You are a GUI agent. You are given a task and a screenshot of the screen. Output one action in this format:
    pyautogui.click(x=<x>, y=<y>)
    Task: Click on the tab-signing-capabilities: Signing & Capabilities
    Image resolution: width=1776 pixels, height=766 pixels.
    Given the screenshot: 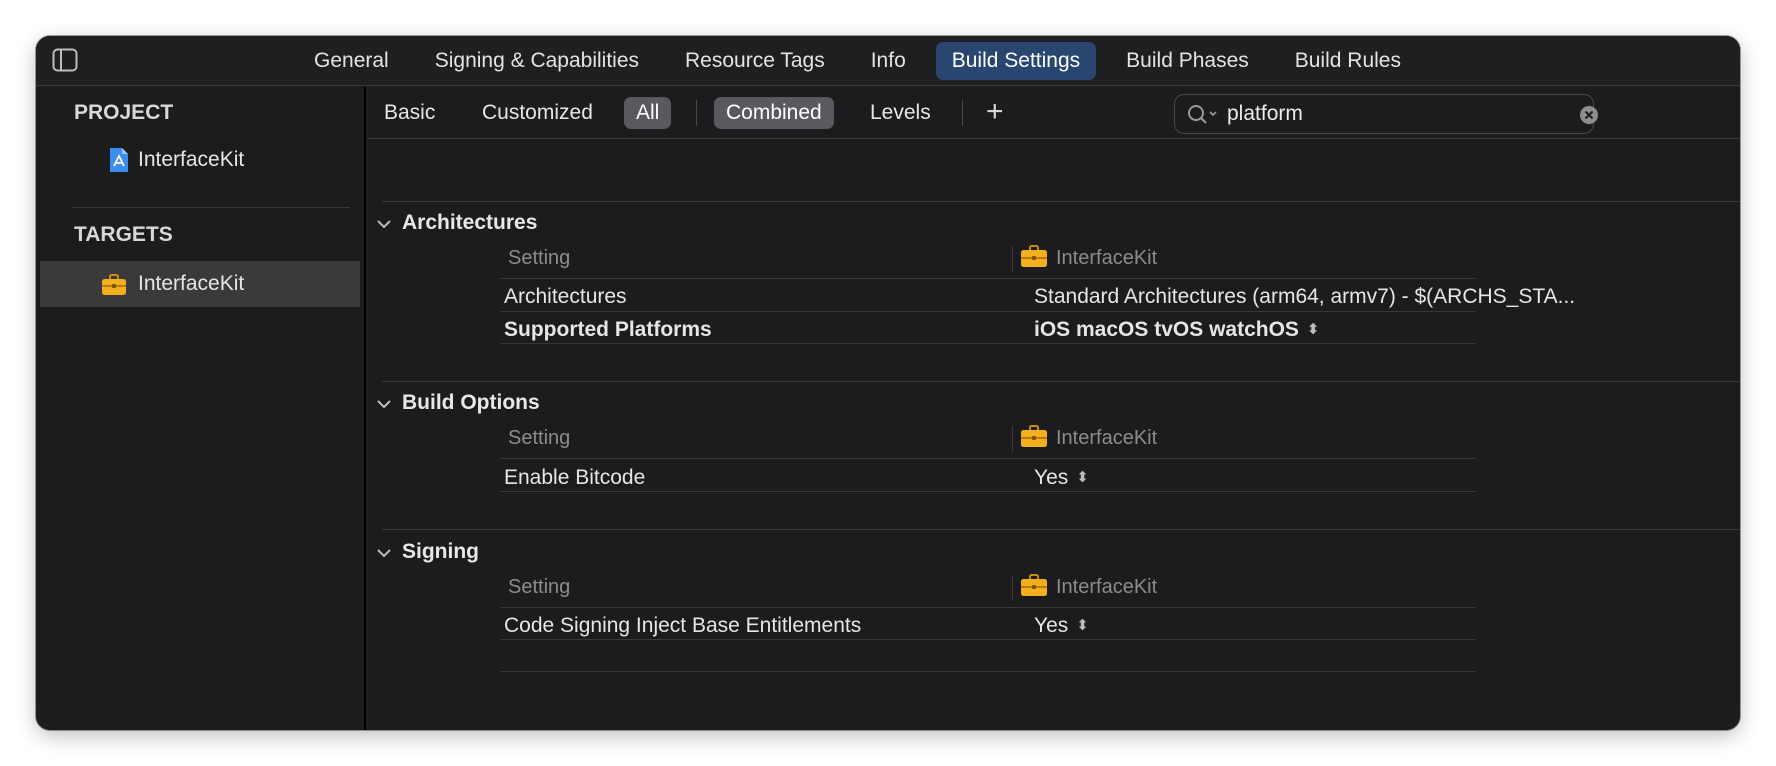 What is the action you would take?
    pyautogui.click(x=537, y=61)
    